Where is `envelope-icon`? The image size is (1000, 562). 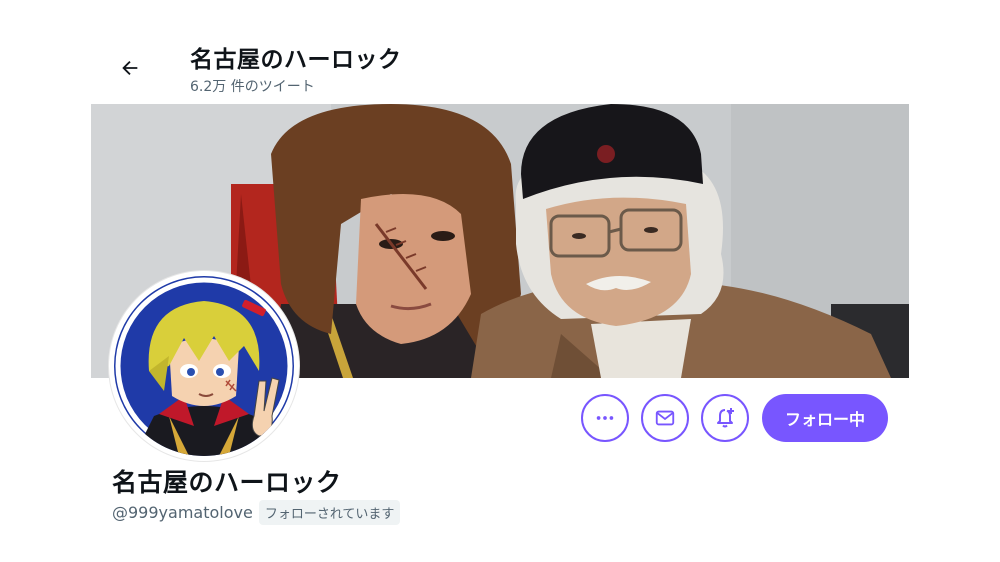 envelope-icon is located at coordinates (665, 418).